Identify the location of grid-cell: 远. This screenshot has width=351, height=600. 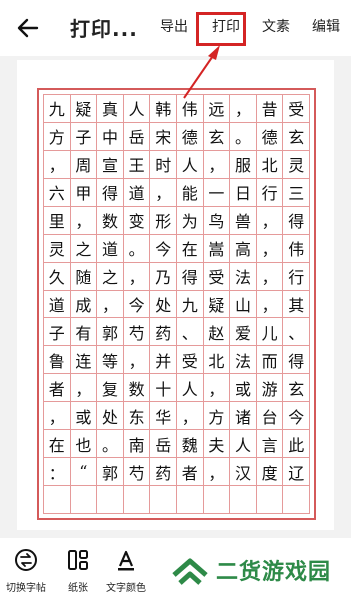
(217, 109).